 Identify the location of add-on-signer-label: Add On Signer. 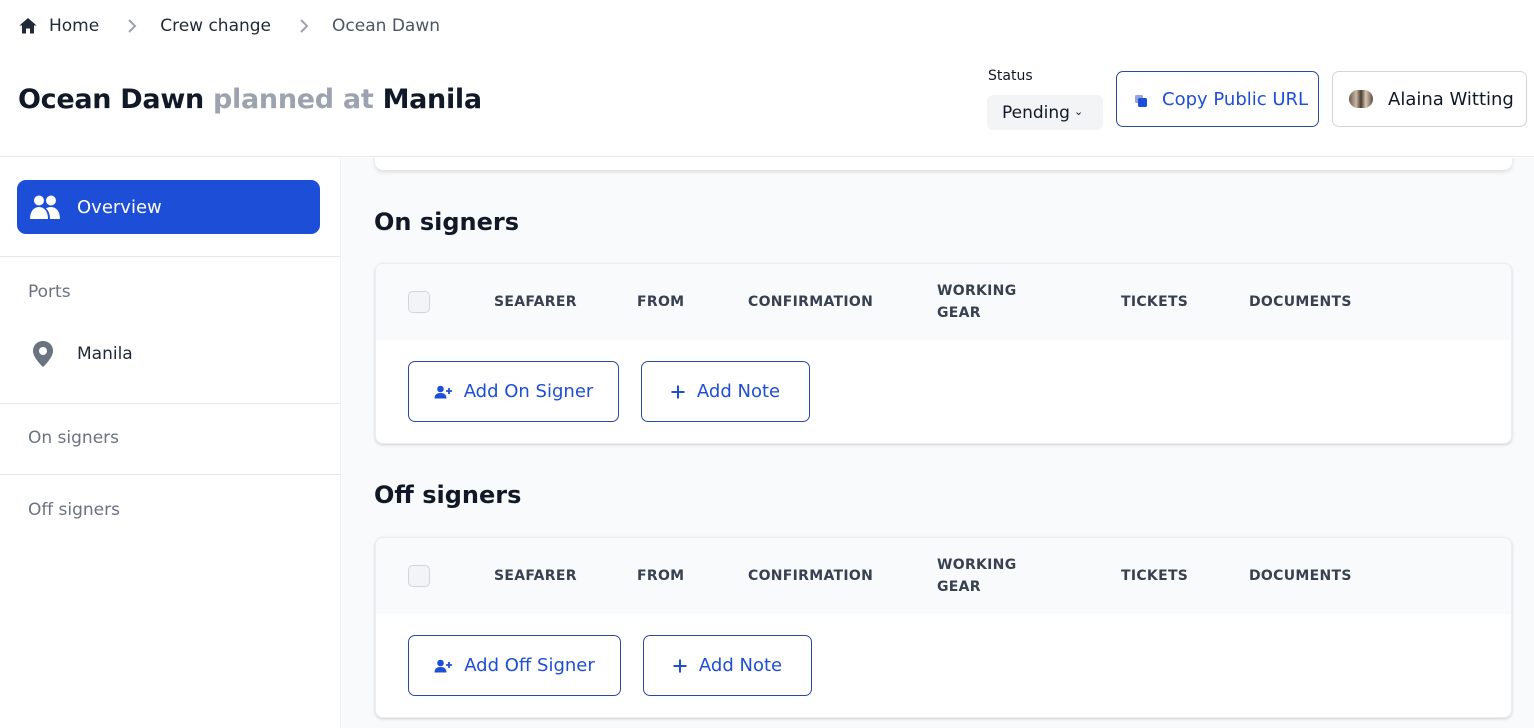
(528, 391).